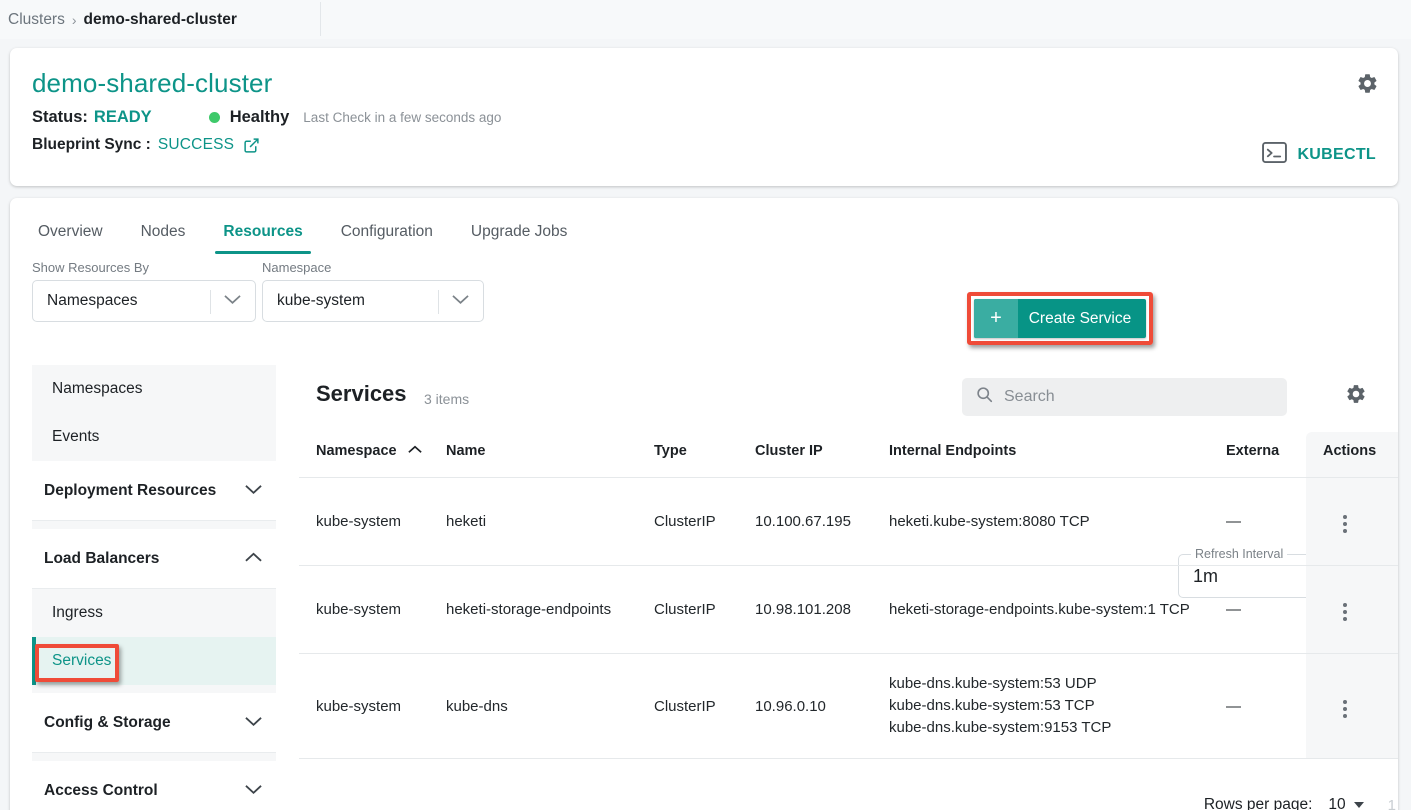 This screenshot has height=810, width=1411. I want to click on endpoint-line: heketi.kube-system:8080 TCP, so click(989, 521).